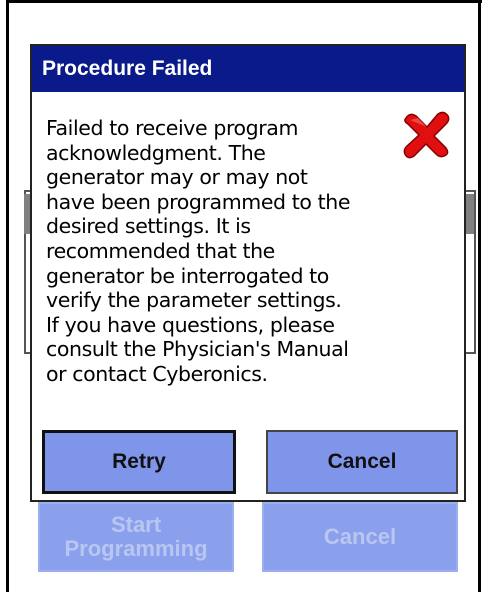 The image size is (484, 592). Describe the element at coordinates (244, 1) in the screenshot. I see `screen-border-top` at that location.